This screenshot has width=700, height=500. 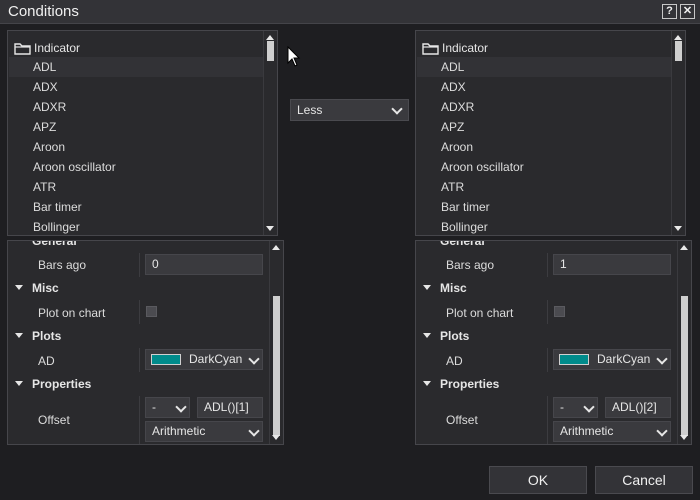 I want to click on right-properties-scrollbar, so click(x=684, y=342).